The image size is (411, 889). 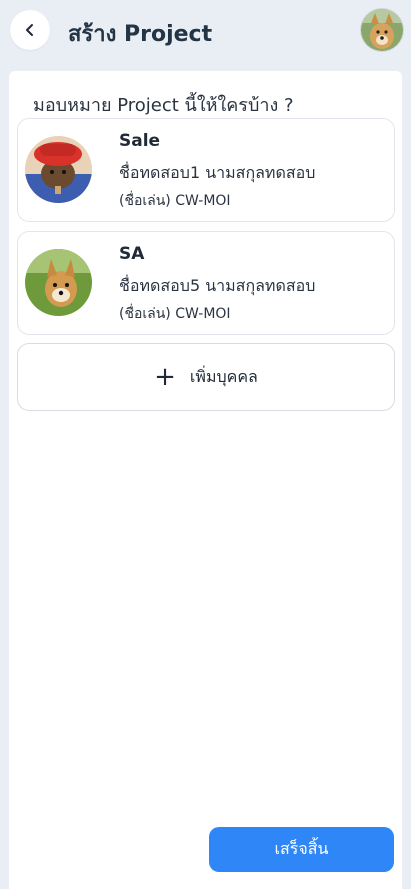 What do you see at coordinates (301, 849) in the screenshot?
I see `finish-button: เสร็จสิ้น` at bounding box center [301, 849].